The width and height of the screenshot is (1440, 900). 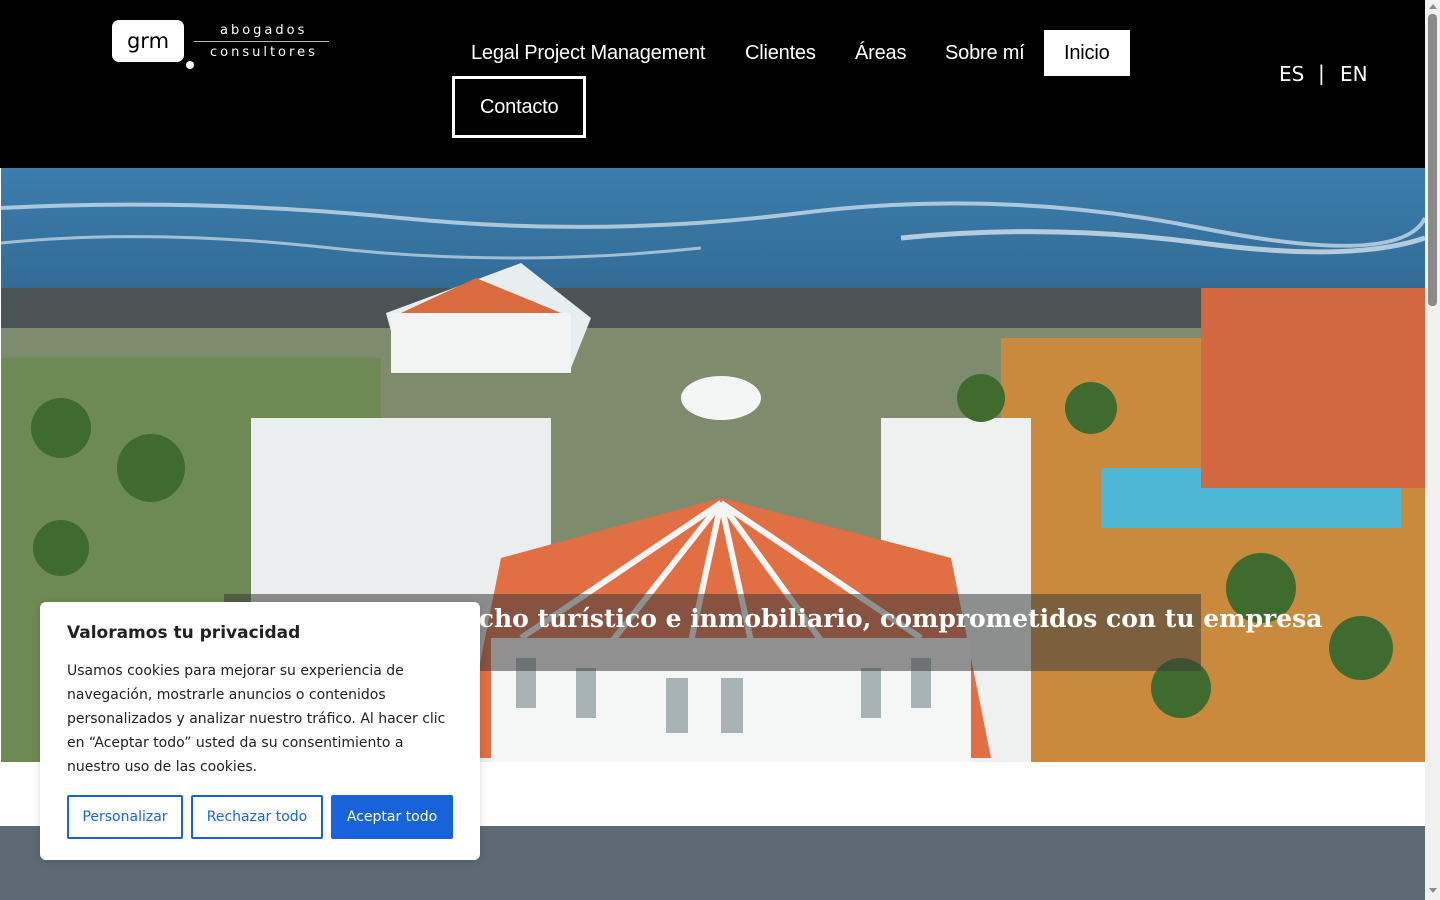 What do you see at coordinates (184, 633) in the screenshot?
I see `cookie-title: Valoramos tu privacidad` at bounding box center [184, 633].